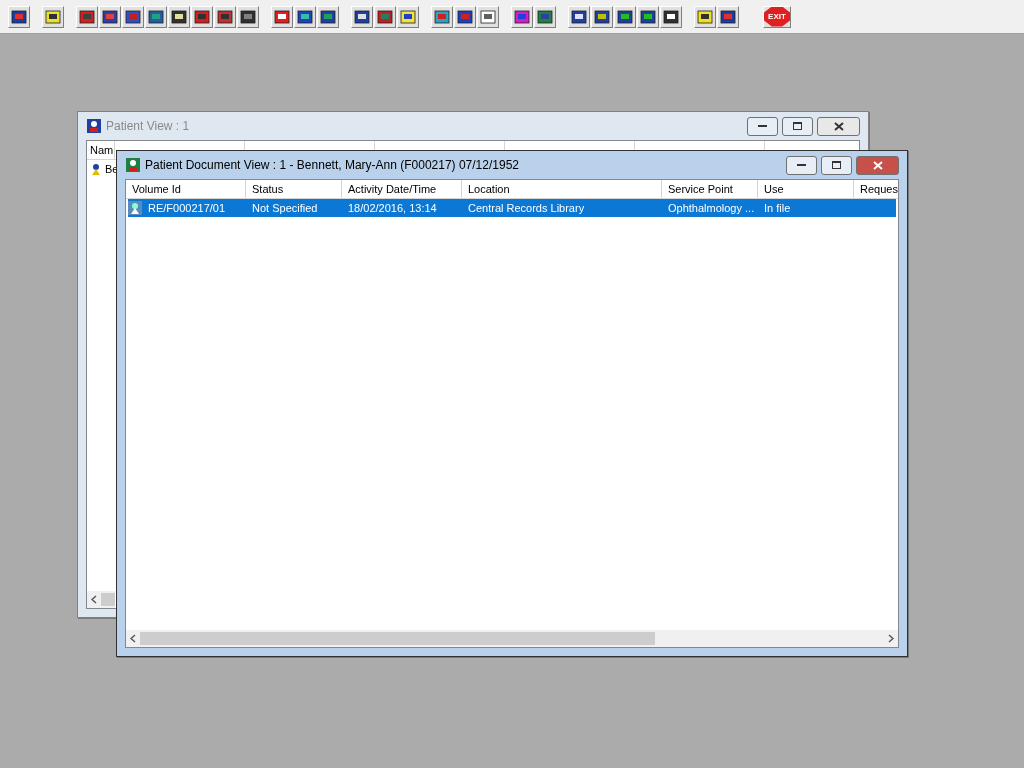 The image size is (1024, 768). I want to click on list-cell-text: In file, so click(777, 208).